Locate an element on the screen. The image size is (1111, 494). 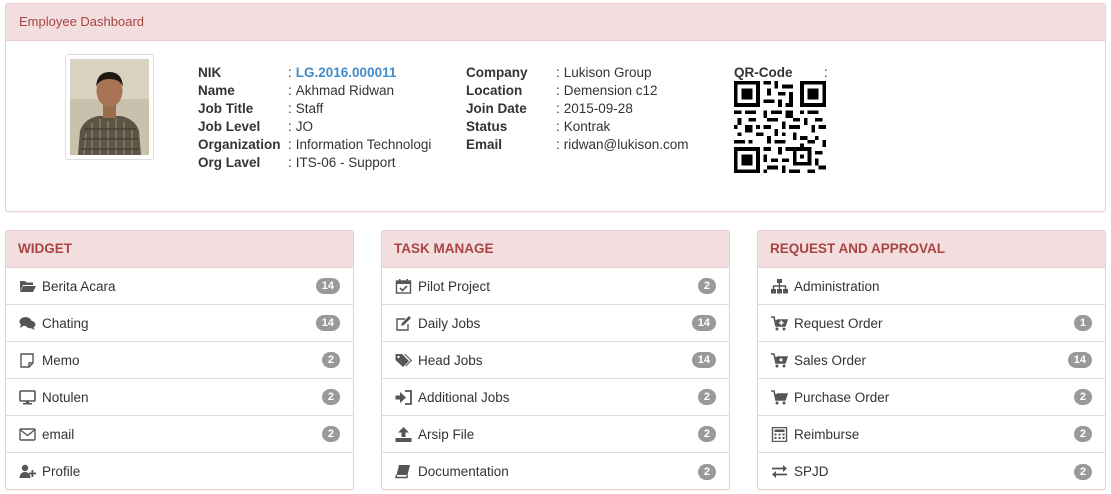
task-item-additional-jobs: Additional Jobs 2 is located at coordinates (555, 397).